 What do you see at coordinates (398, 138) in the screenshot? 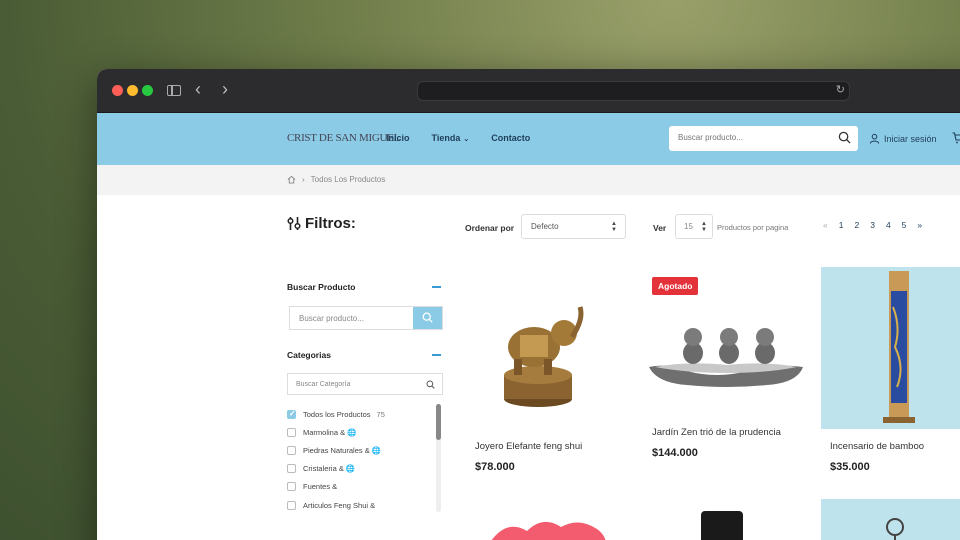
I see `menu-item-inicio: Inicio` at bounding box center [398, 138].